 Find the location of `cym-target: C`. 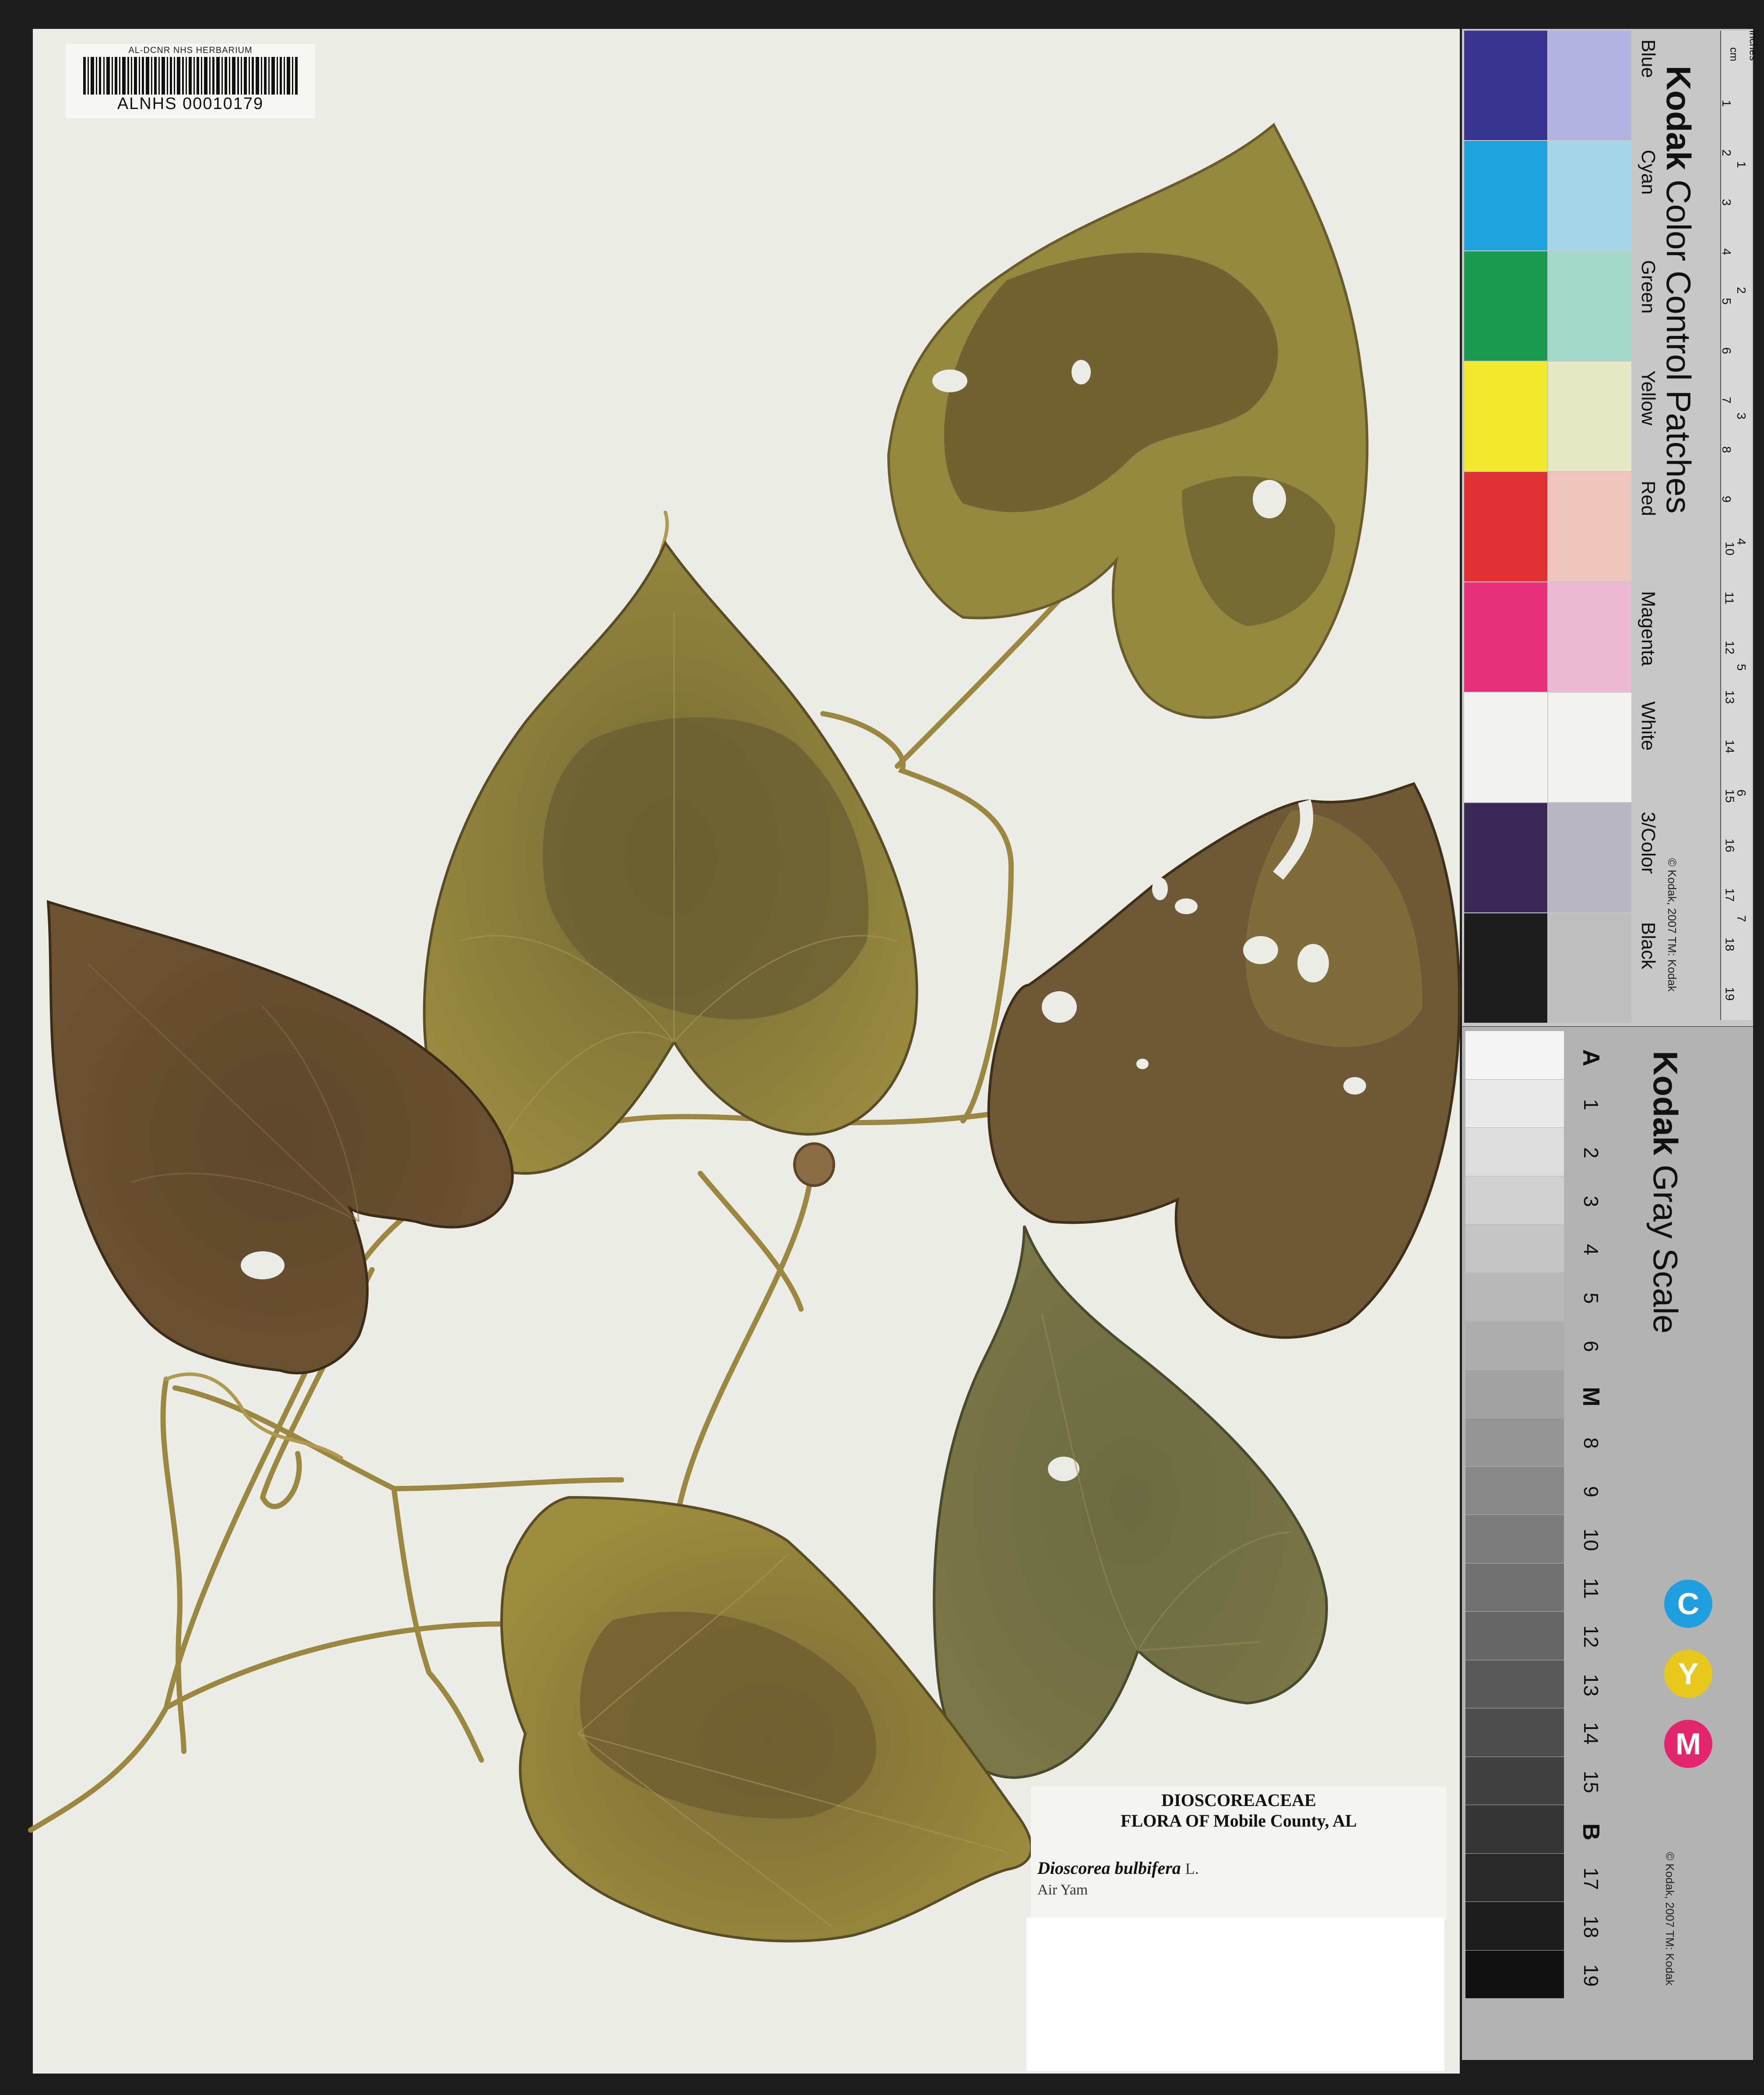

cym-target: C is located at coordinates (1688, 1604).